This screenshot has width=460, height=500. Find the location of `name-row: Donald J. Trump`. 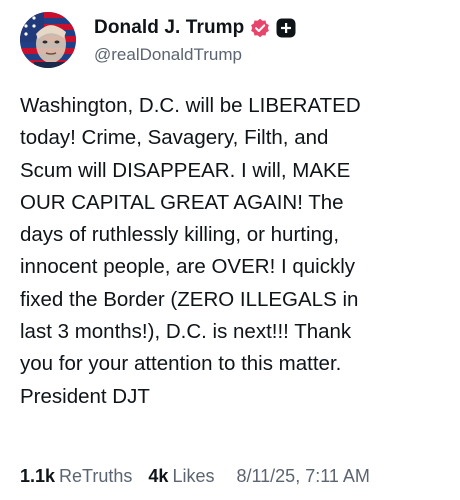

name-row: Donald J. Trump is located at coordinates (195, 28).